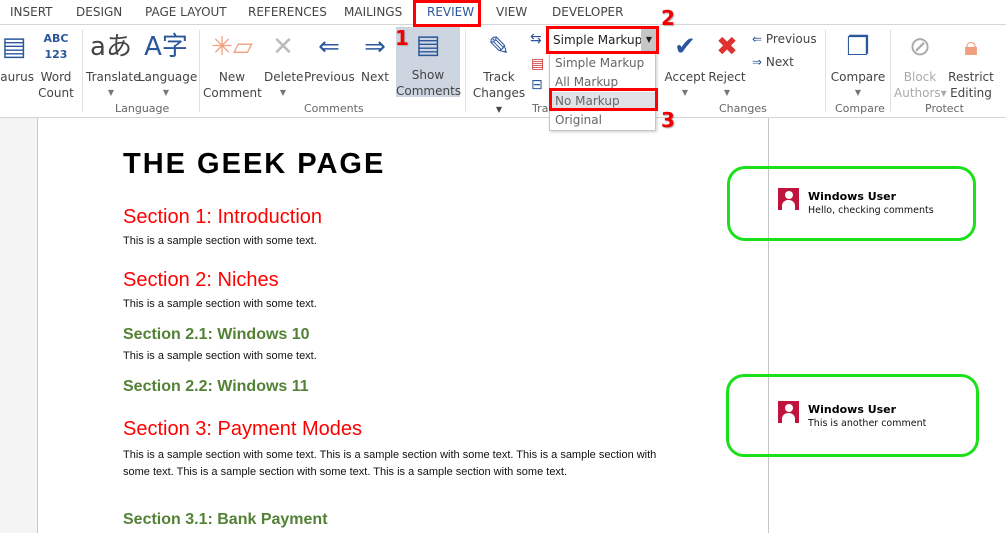 The height and width of the screenshot is (533, 1006). I want to click on group-label-language: Language, so click(142, 108).